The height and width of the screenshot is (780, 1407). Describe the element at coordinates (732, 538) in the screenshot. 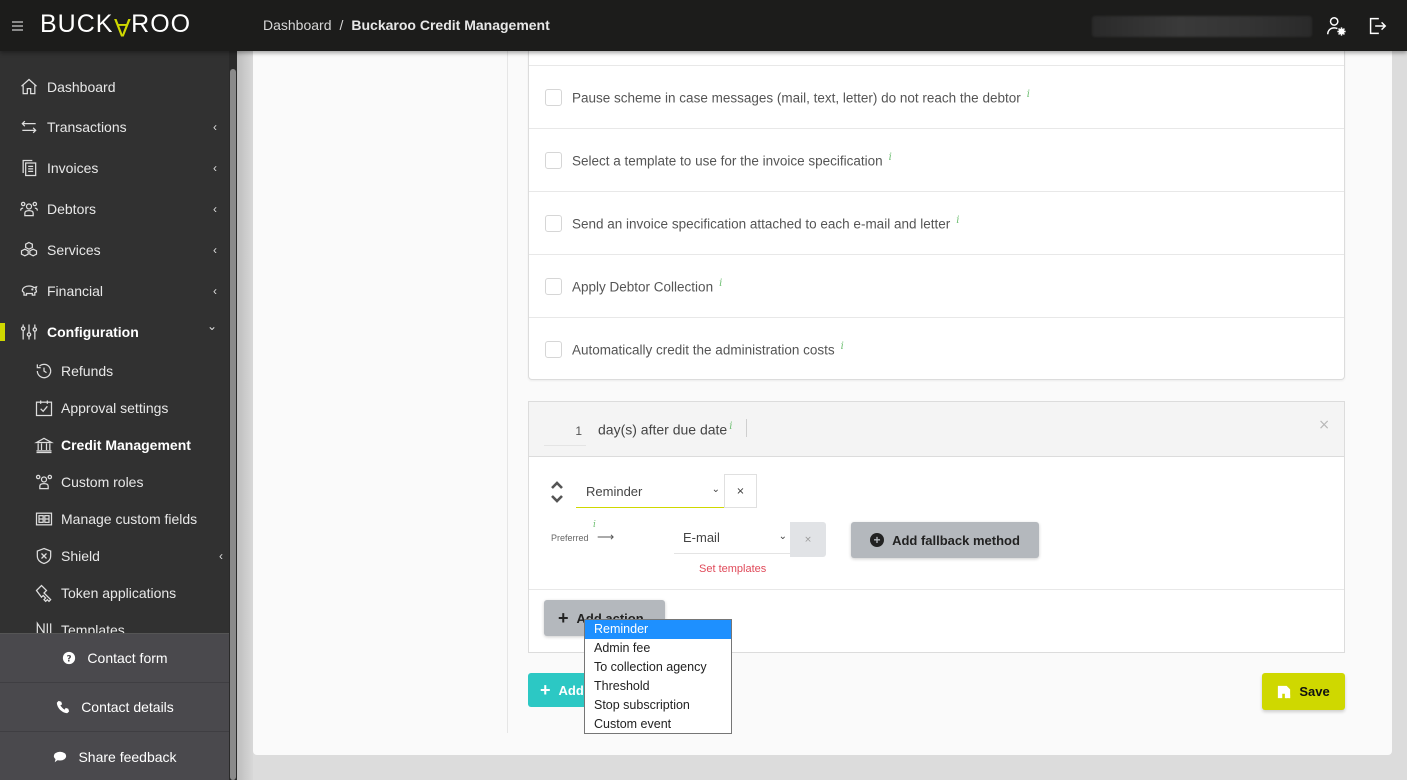

I see `delivery-method-select: E-mail ⌄` at that location.